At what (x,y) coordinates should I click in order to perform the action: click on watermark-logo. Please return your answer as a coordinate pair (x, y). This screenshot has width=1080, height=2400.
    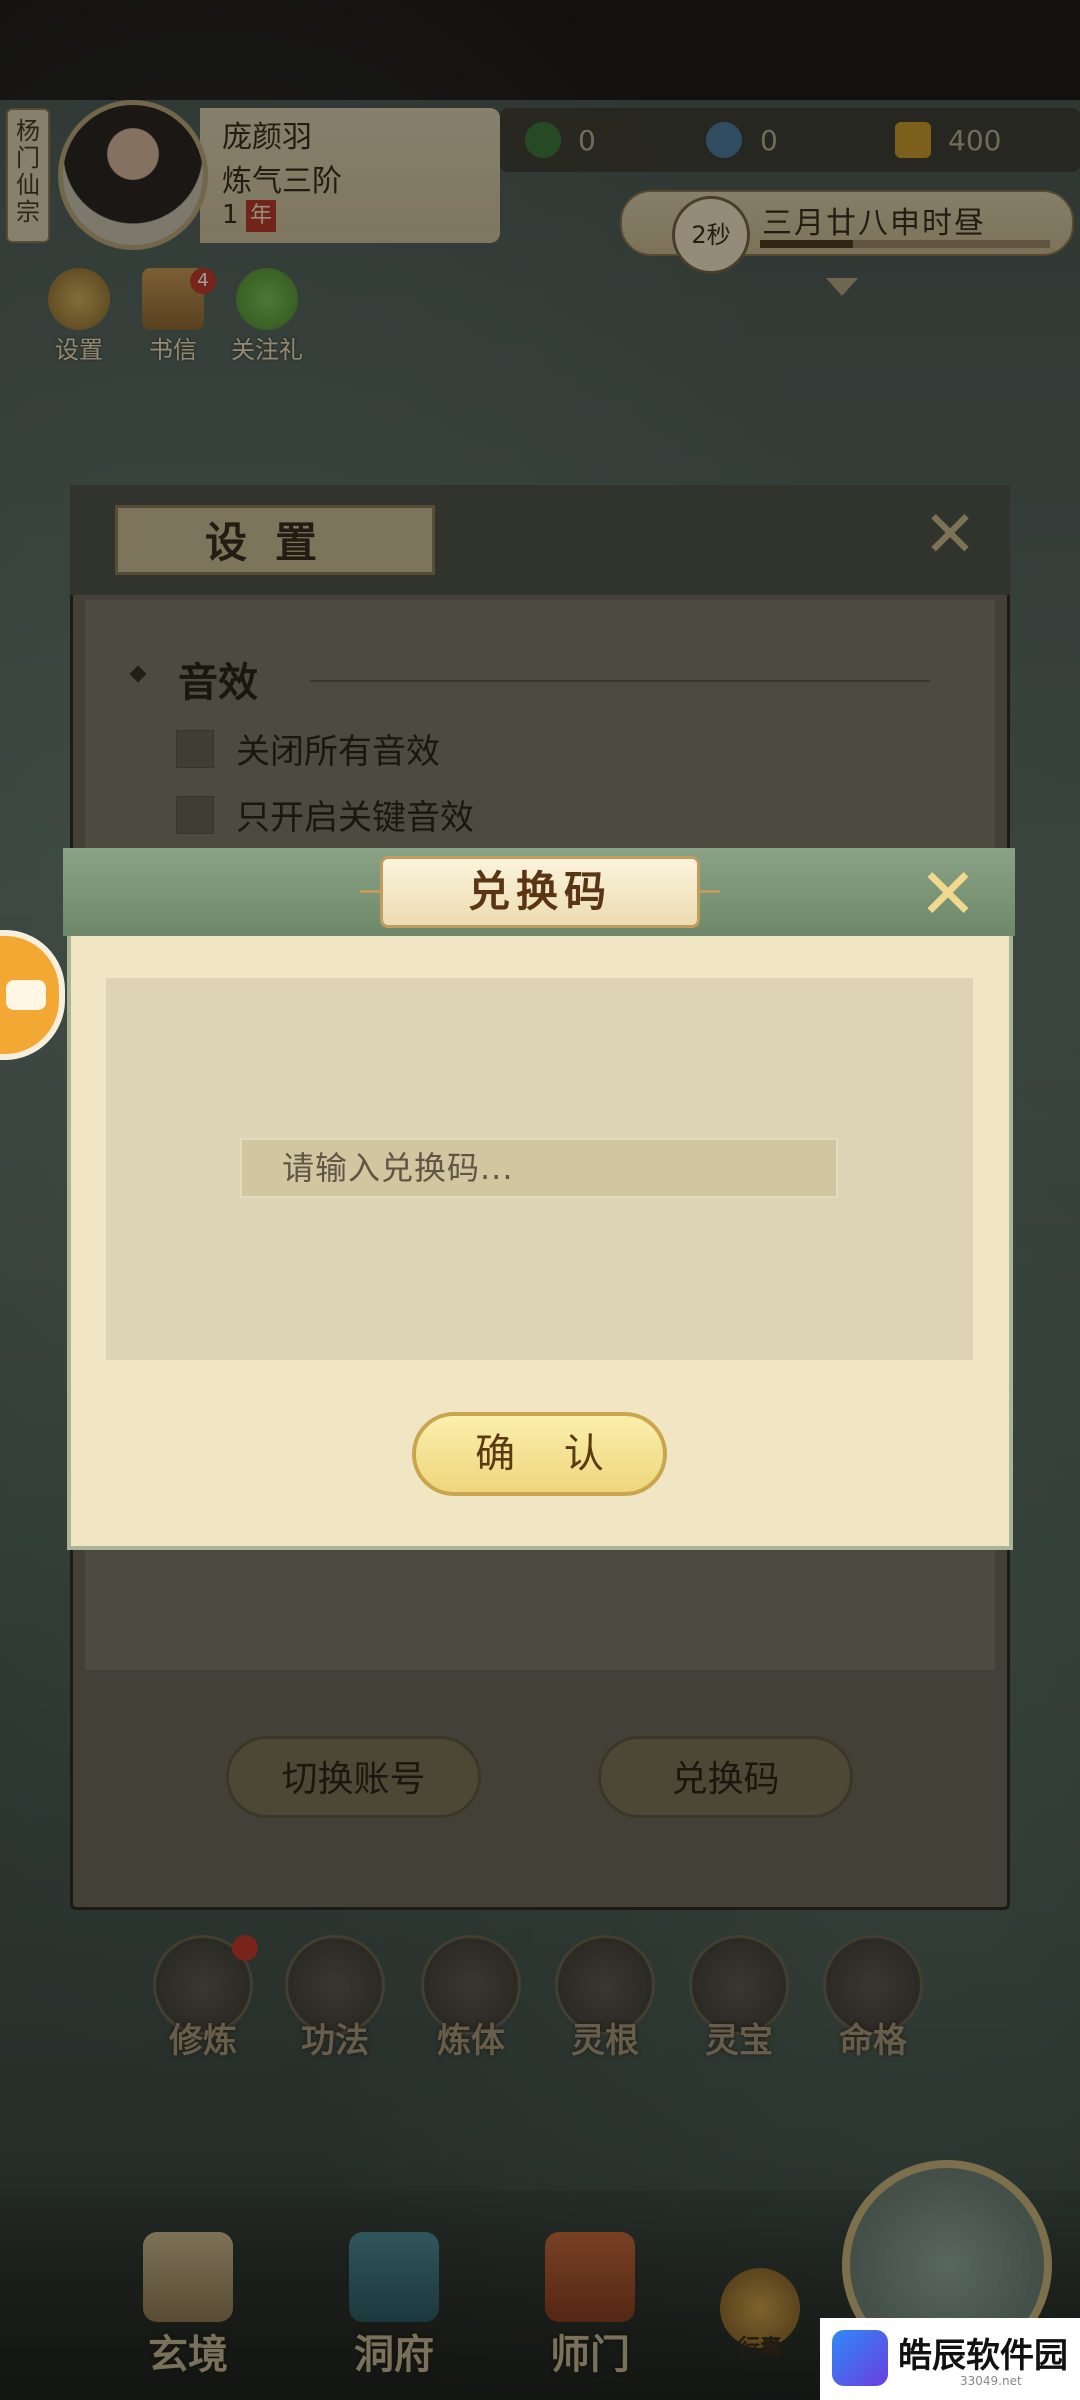
    Looking at the image, I should click on (860, 2358).